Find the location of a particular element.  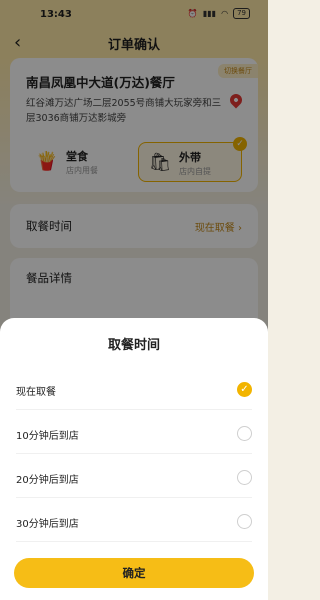

option-20min: 20分钟后到店 is located at coordinates (134, 478).